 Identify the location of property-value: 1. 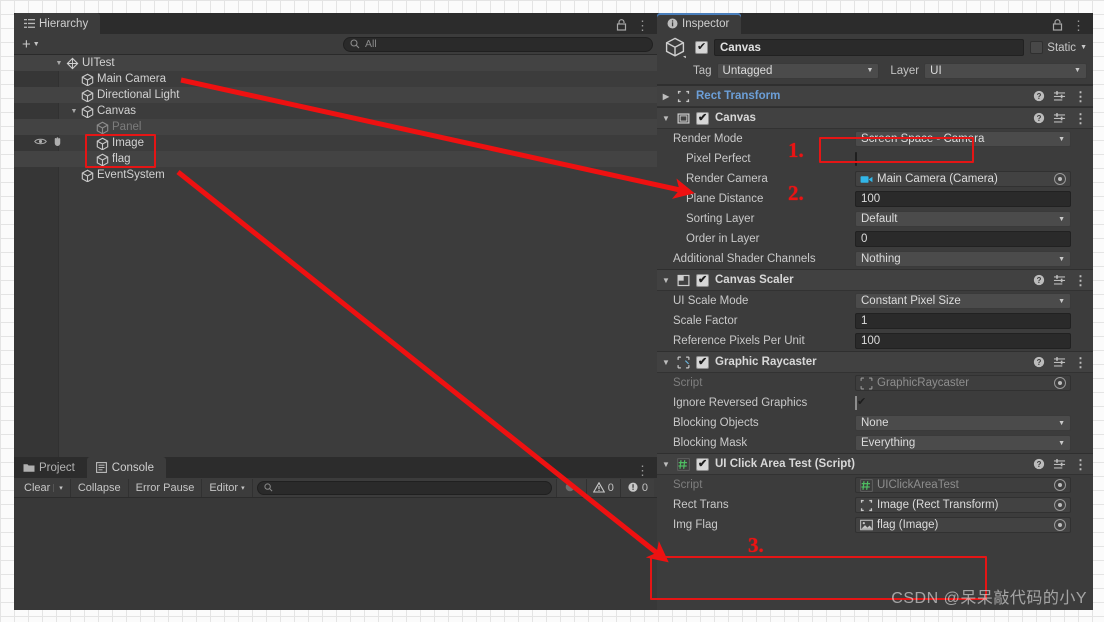
(963, 321).